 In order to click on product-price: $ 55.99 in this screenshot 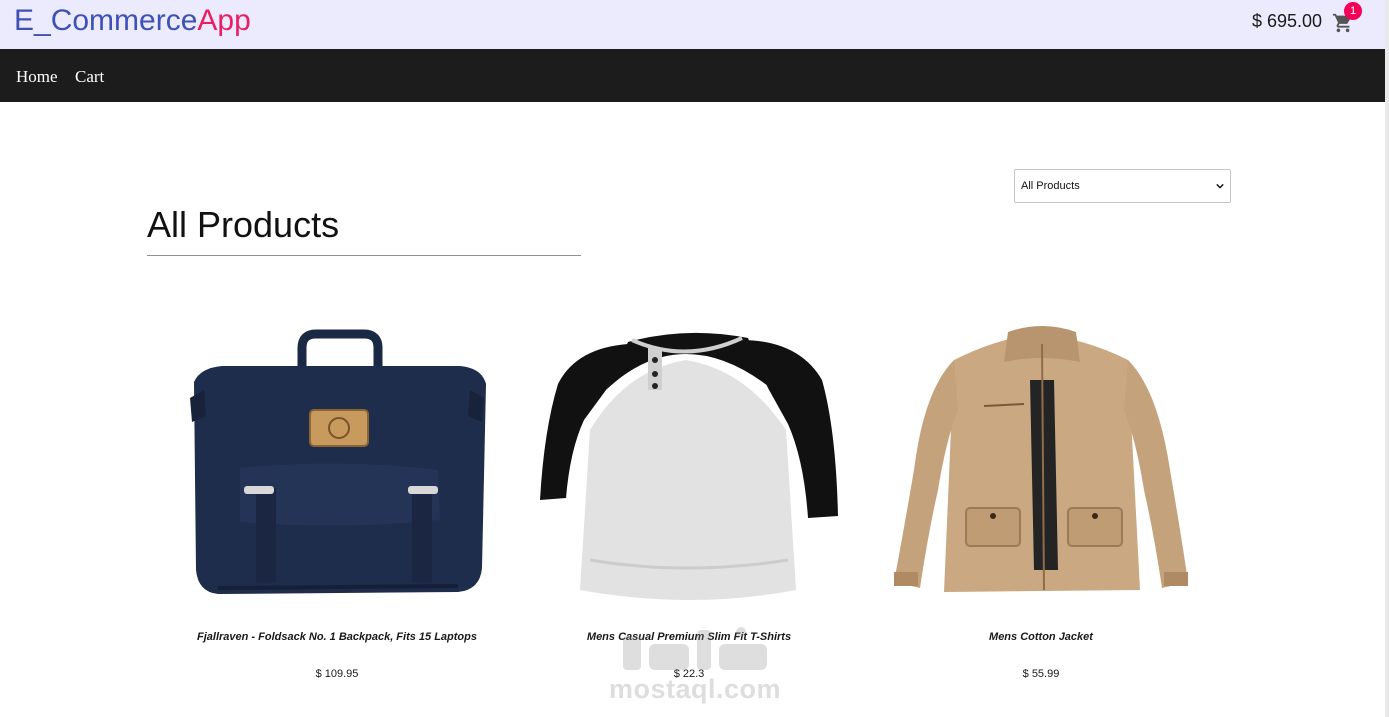, I will do `click(1041, 674)`.